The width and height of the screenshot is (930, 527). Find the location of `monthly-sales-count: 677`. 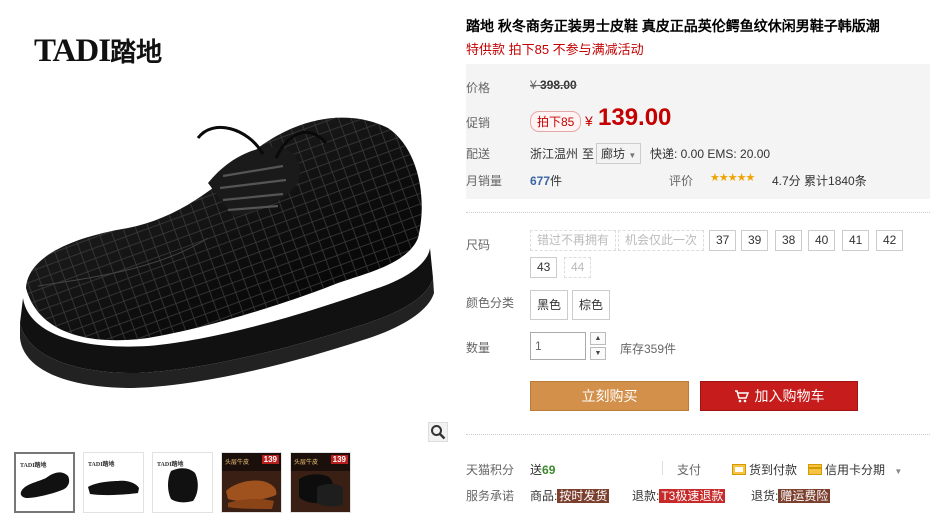

monthly-sales-count: 677 is located at coordinates (540, 181).